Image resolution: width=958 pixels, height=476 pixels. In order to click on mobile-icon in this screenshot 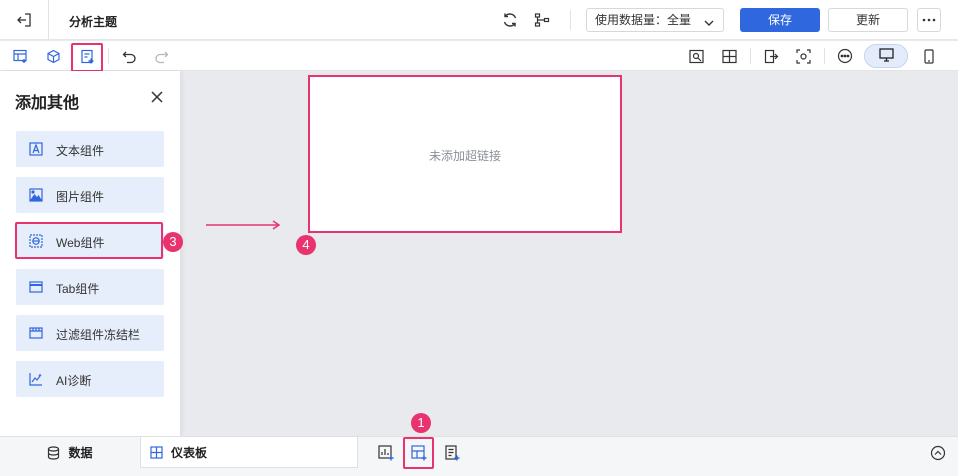, I will do `click(929, 56)`.